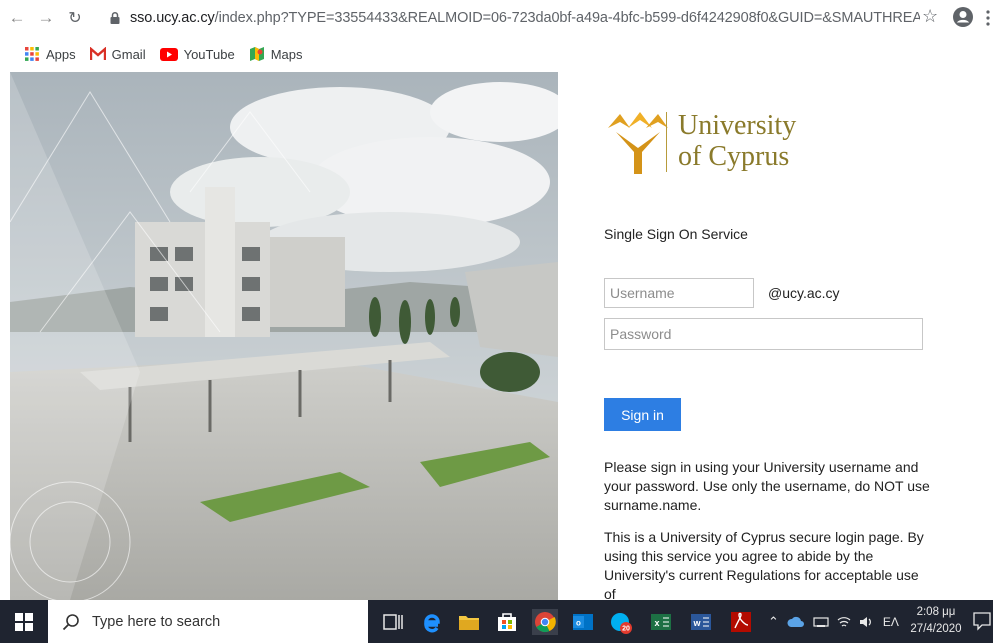 Image resolution: width=993 pixels, height=643 pixels. I want to click on network-icon, so click(821, 622).